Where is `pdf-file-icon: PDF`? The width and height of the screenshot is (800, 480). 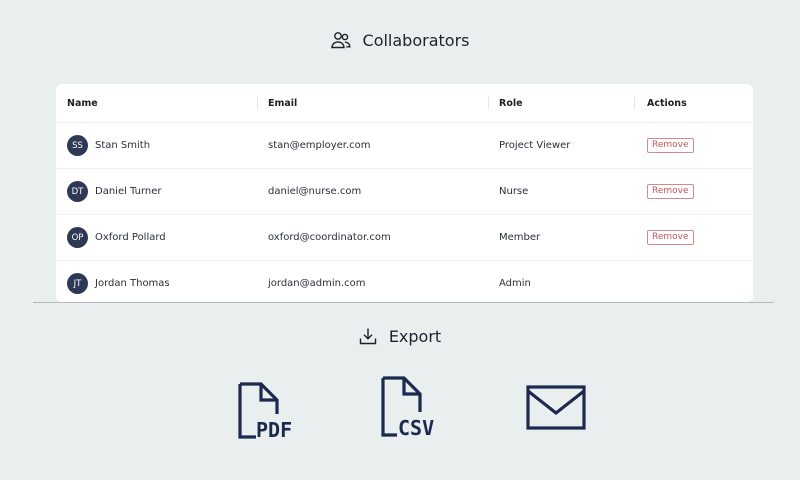 pdf-file-icon: PDF is located at coordinates (266, 407).